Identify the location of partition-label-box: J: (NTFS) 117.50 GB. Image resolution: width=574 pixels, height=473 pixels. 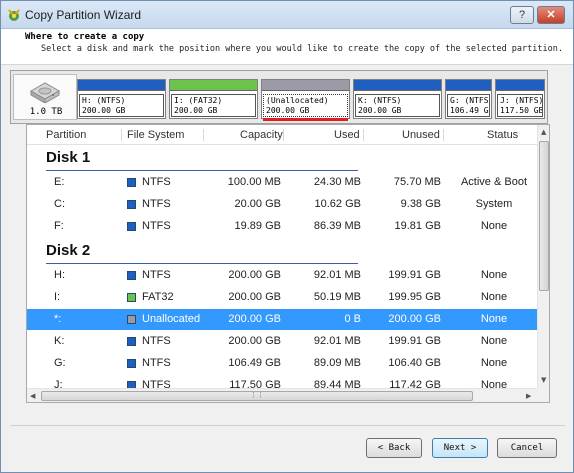
(520, 105).